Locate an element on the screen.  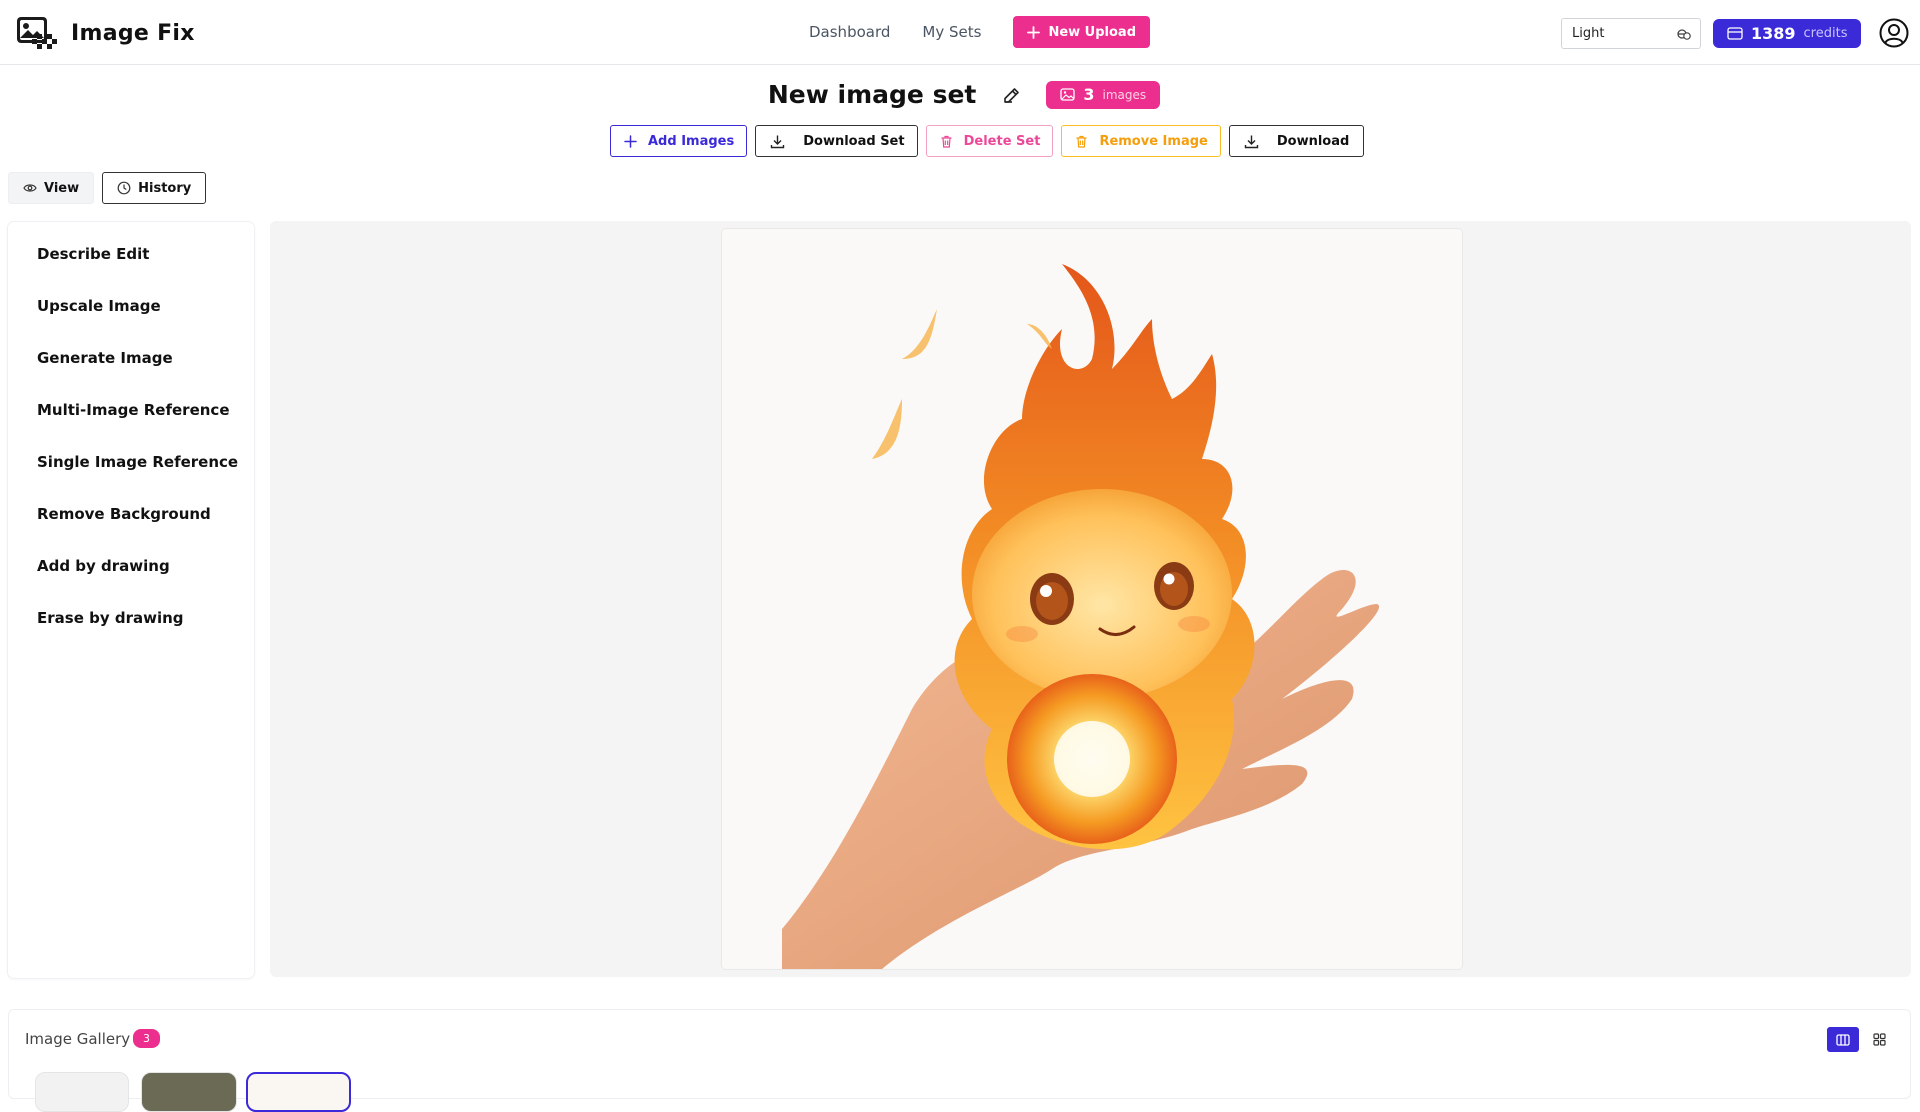
tool-upscale-image: Upscale Image is located at coordinates (99, 306).